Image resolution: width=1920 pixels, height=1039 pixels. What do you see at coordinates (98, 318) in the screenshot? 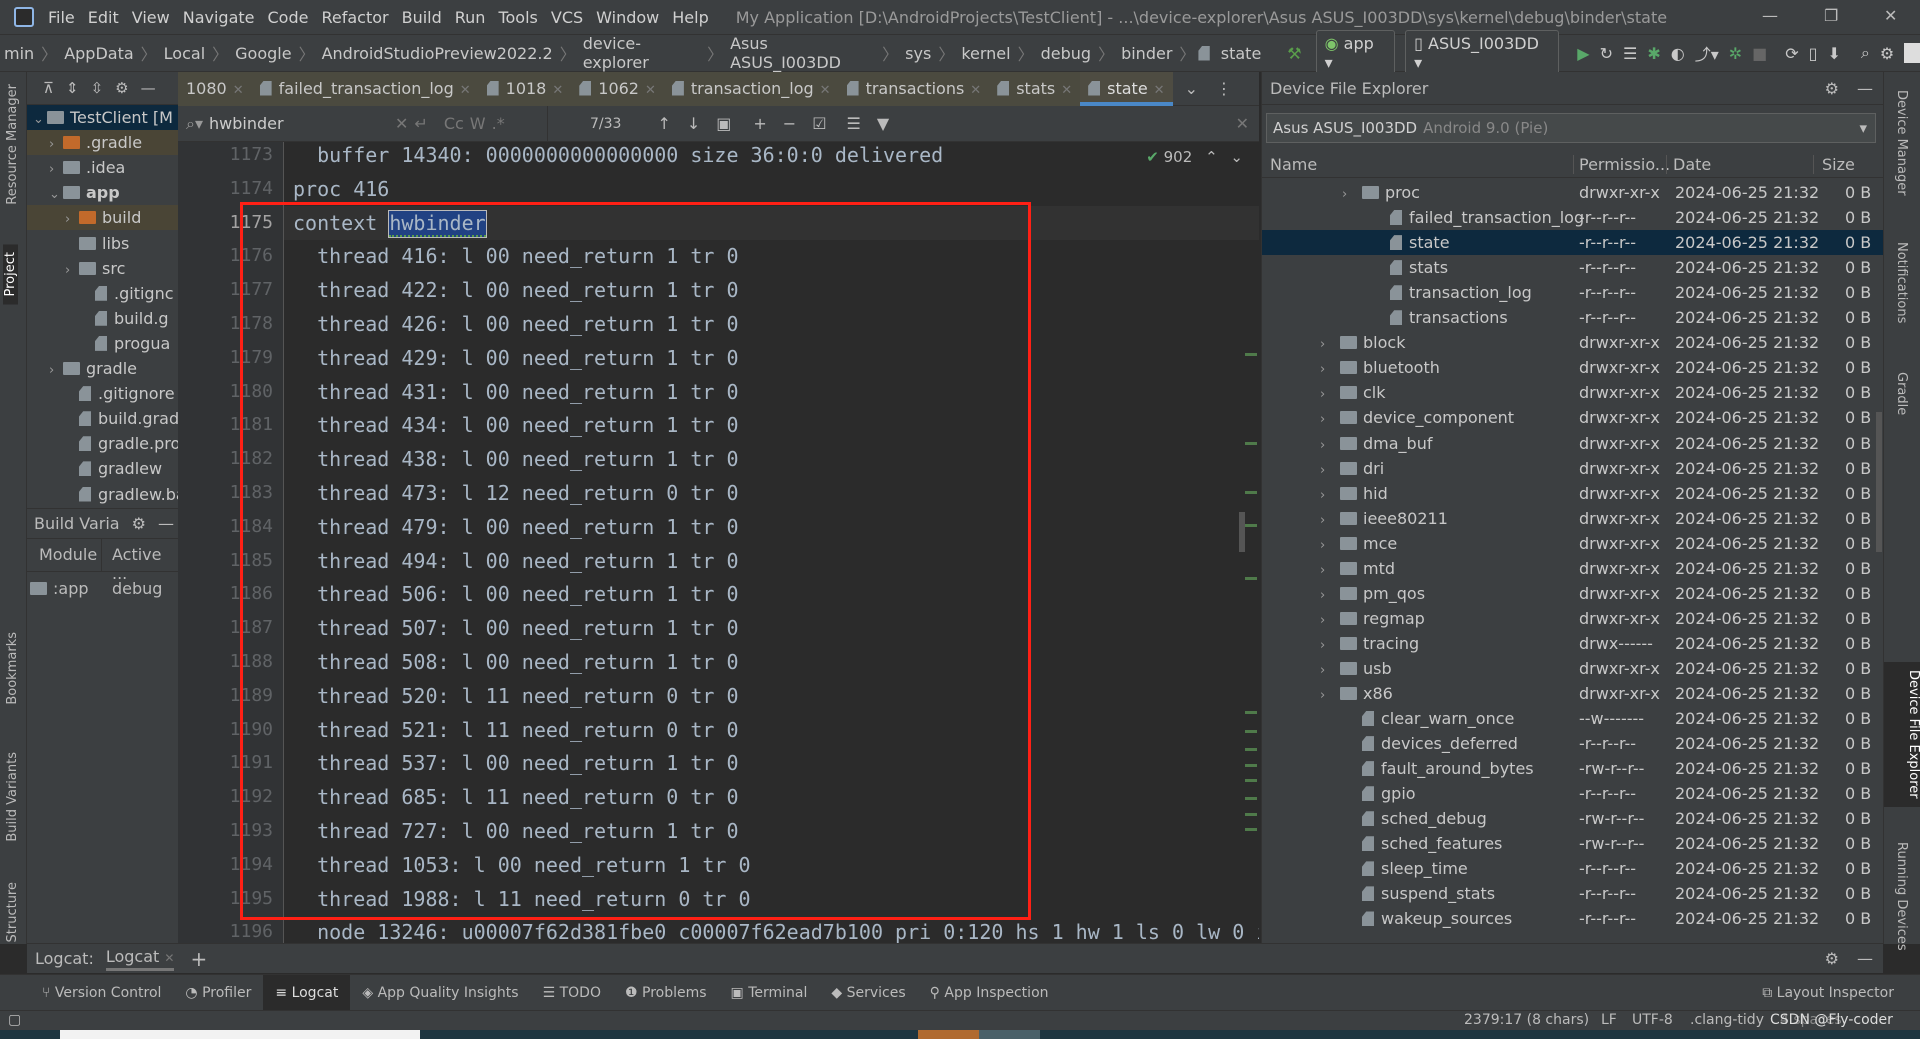
I see `project-tree-item: build.g` at bounding box center [98, 318].